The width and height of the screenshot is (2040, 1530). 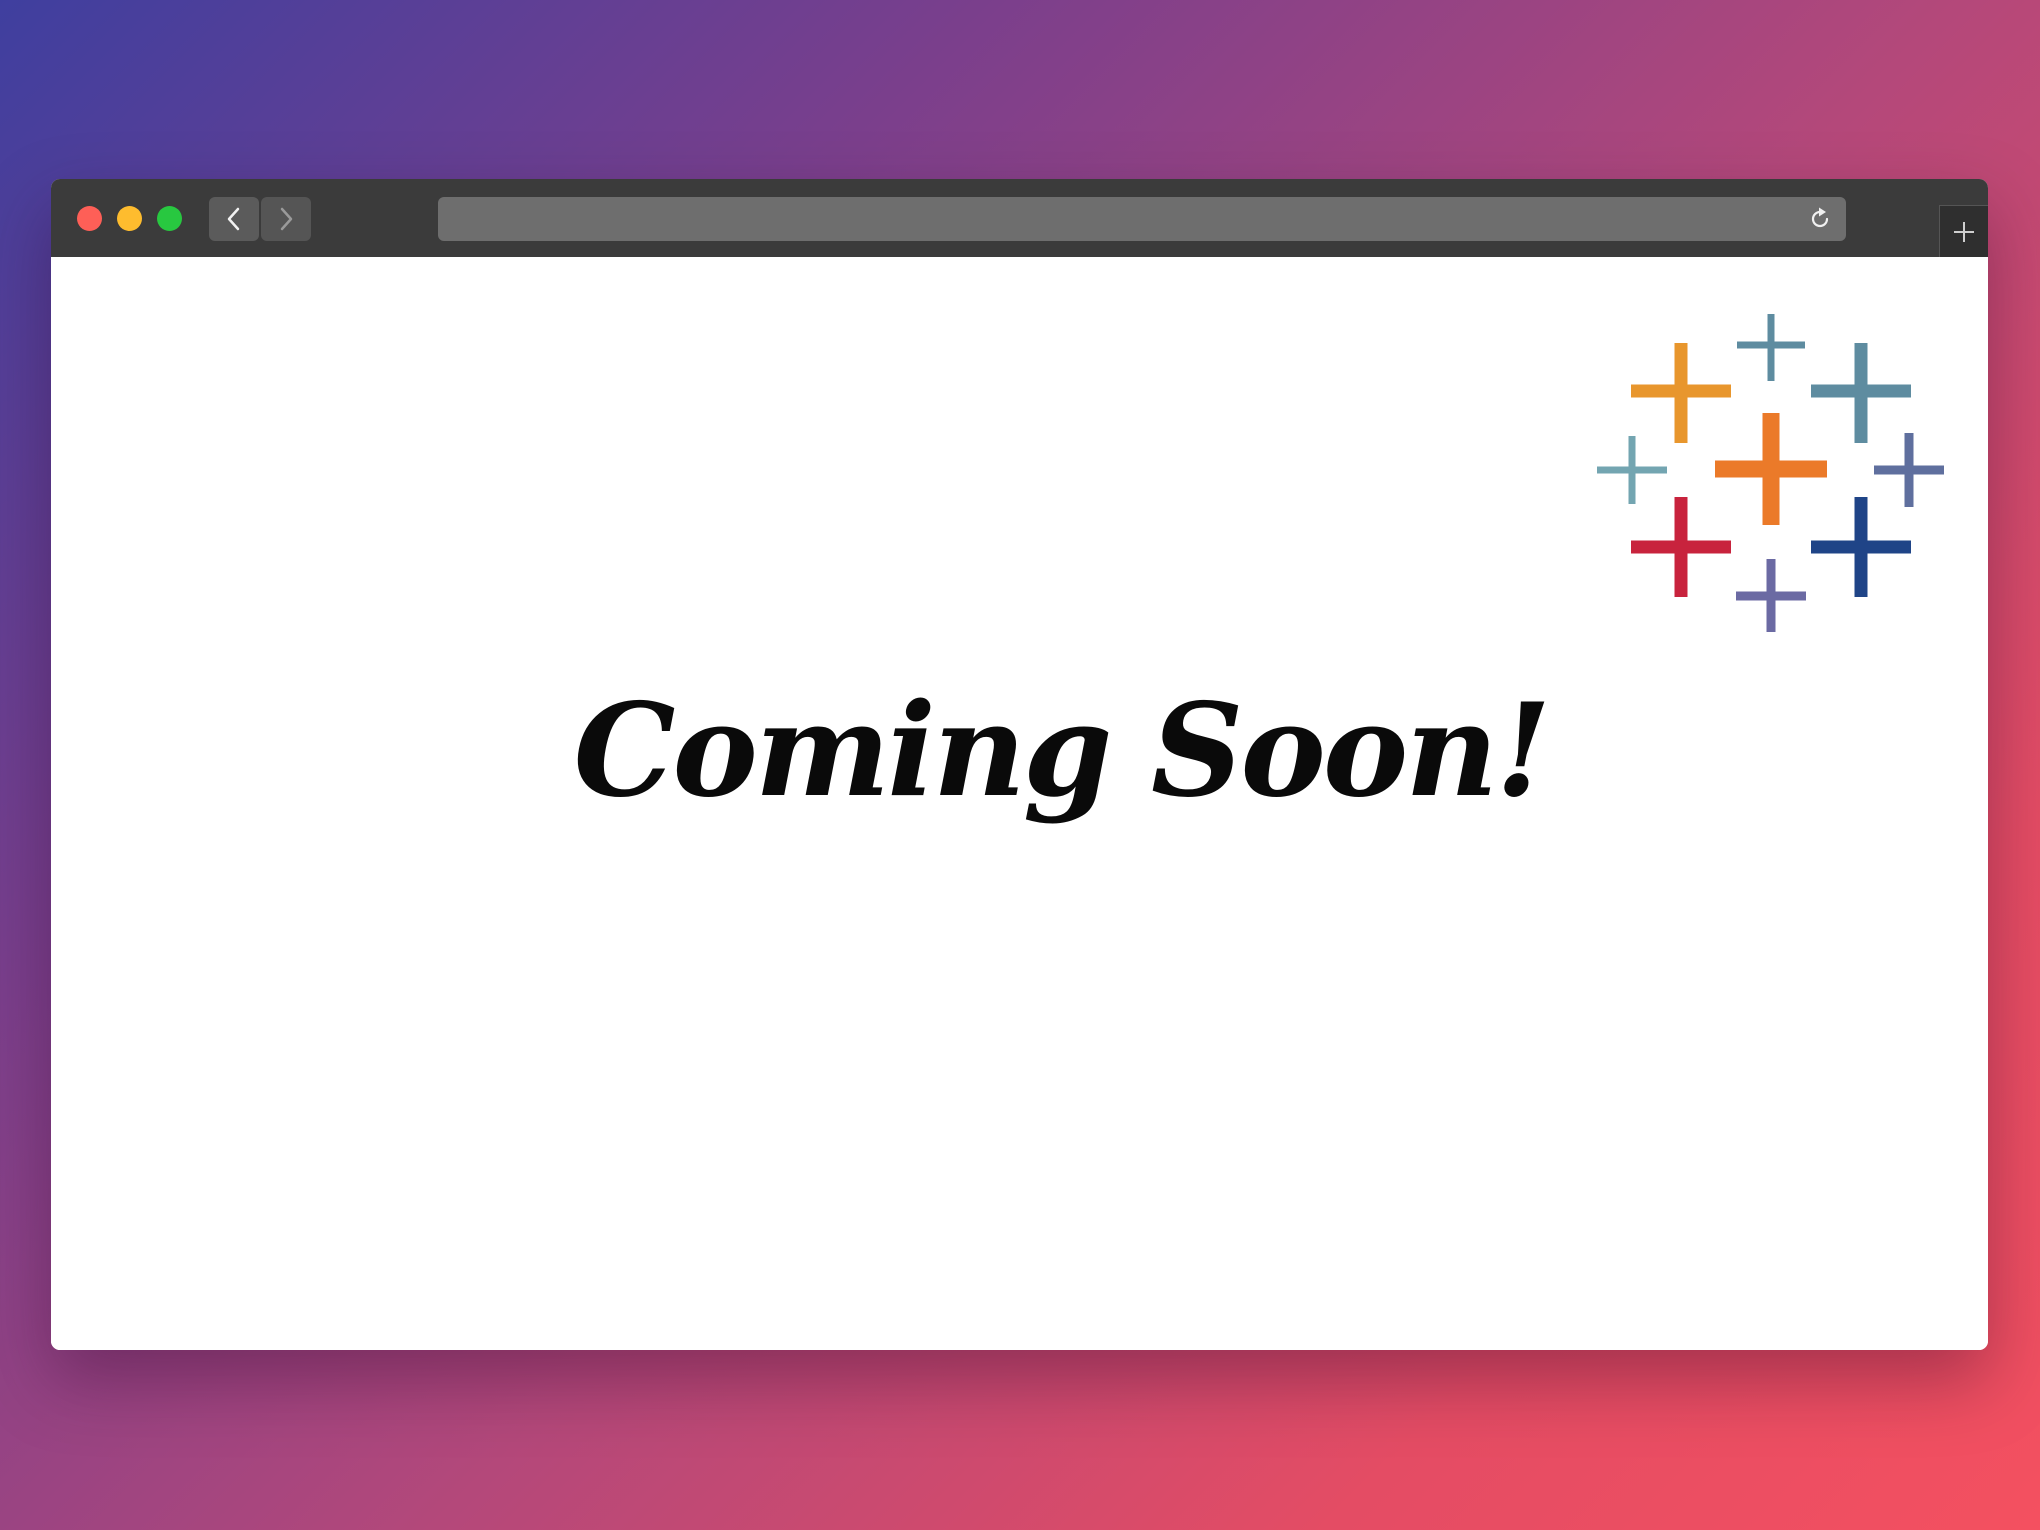 What do you see at coordinates (89, 218) in the screenshot?
I see `close-window-button` at bounding box center [89, 218].